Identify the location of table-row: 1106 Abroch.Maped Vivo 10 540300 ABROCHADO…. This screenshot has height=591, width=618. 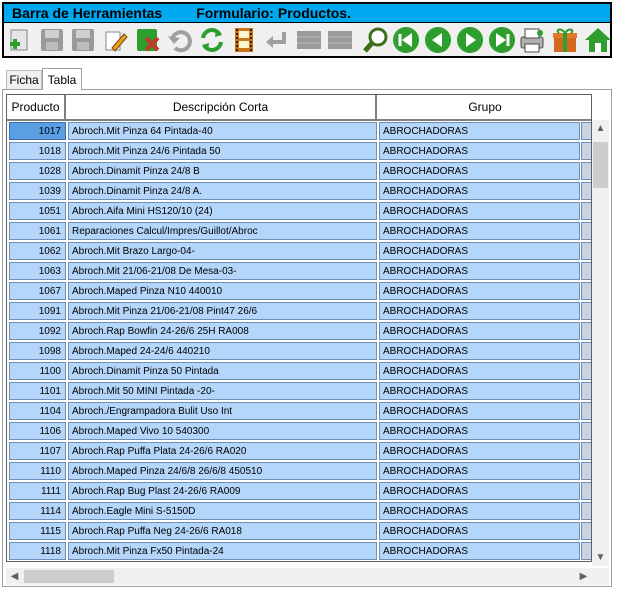
(299, 431).